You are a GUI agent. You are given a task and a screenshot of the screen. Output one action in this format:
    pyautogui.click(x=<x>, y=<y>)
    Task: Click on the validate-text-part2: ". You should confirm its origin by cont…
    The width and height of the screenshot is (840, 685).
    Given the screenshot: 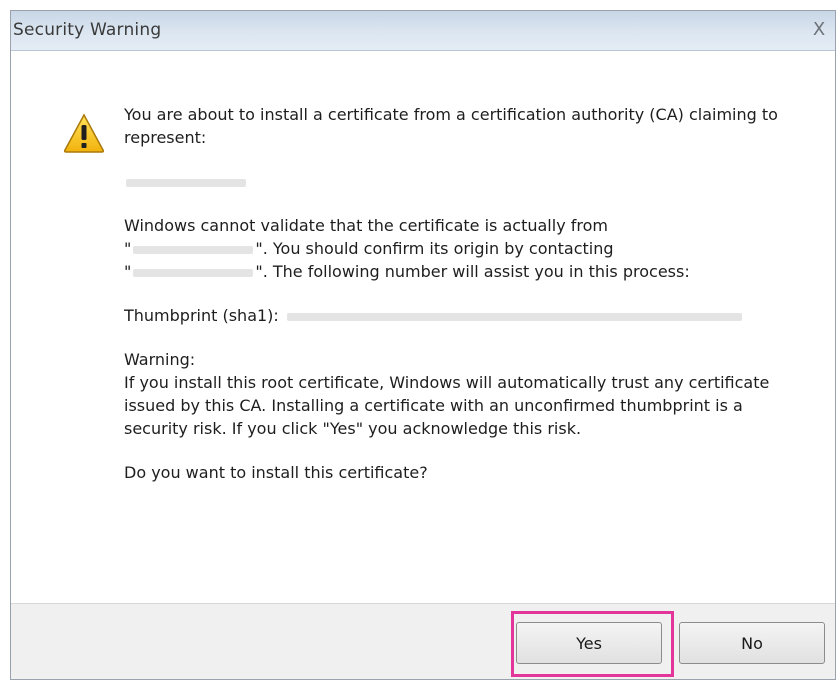 What is the action you would take?
    pyautogui.click(x=434, y=248)
    